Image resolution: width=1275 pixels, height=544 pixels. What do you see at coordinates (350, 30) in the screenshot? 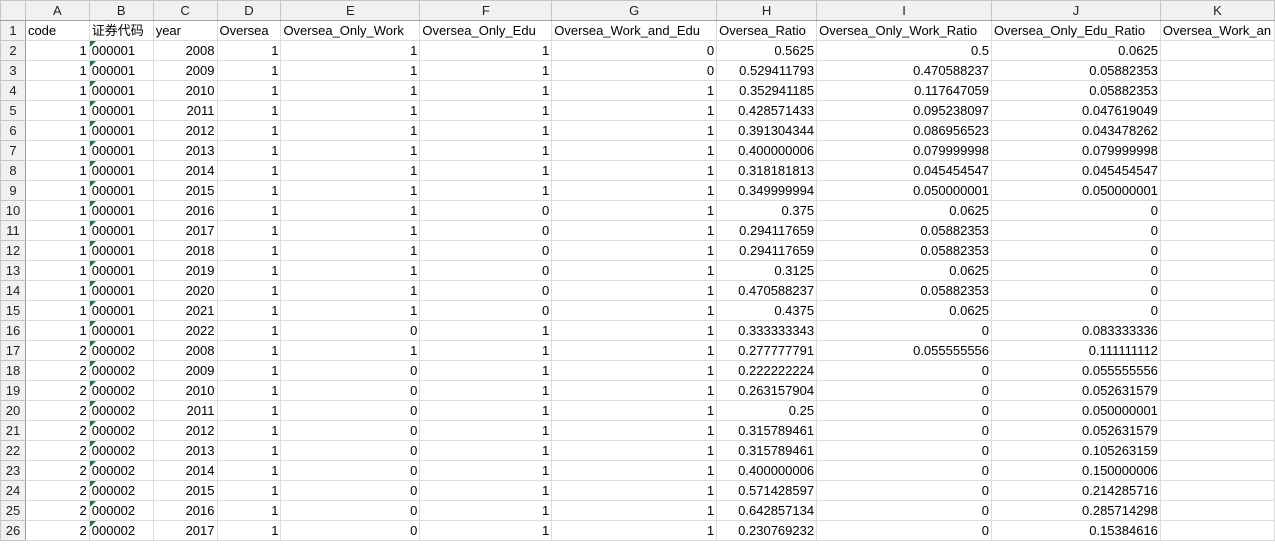
I see `header-cell: Oversea_Only_Work` at bounding box center [350, 30].